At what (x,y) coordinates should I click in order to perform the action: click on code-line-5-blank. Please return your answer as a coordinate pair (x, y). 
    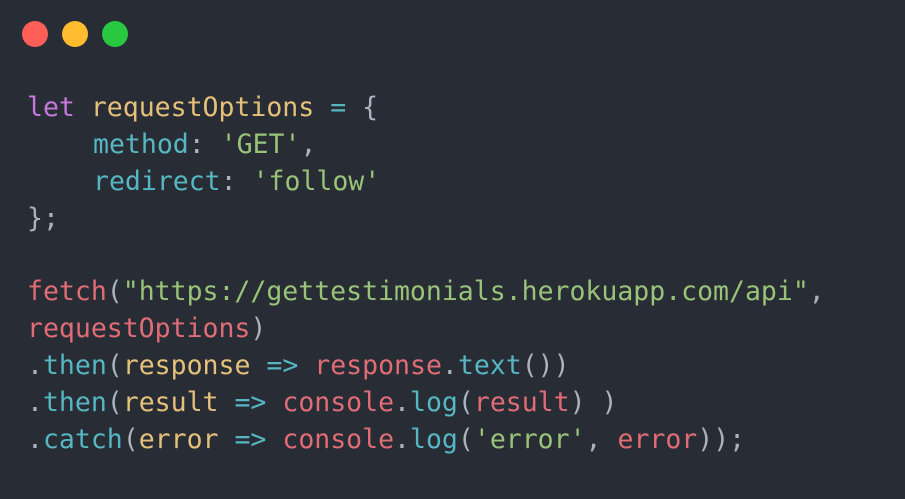
    Looking at the image, I should click on (426, 256).